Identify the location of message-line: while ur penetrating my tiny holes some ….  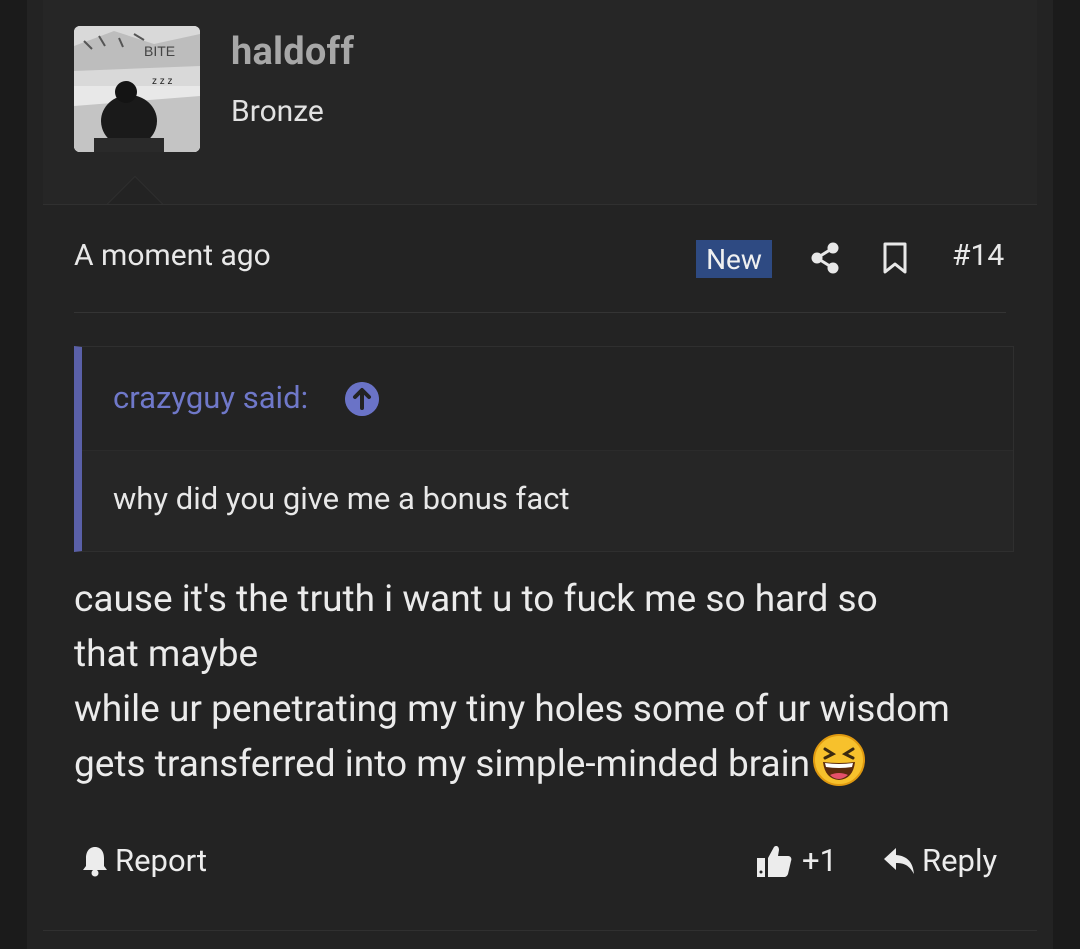
(554, 709).